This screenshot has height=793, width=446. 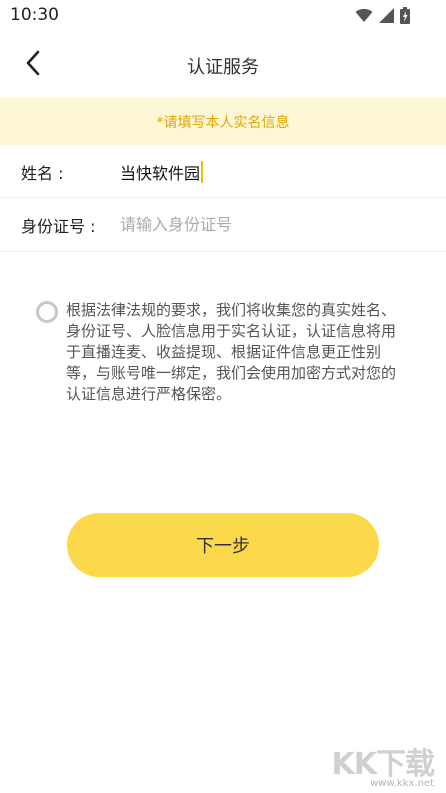 I want to click on notice-banner: *请填写本人实名信息, so click(x=223, y=121).